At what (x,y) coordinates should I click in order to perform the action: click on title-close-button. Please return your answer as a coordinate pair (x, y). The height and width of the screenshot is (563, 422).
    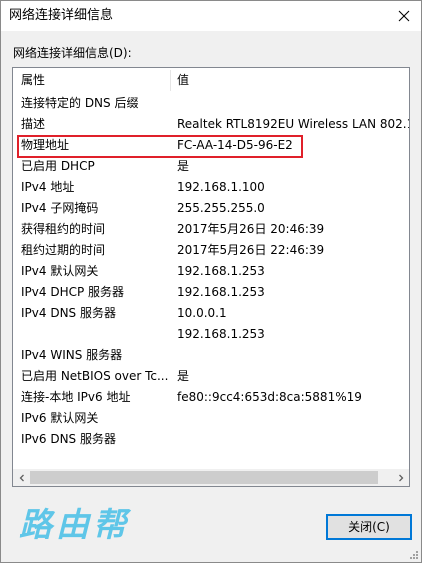
    Looking at the image, I should click on (404, 16).